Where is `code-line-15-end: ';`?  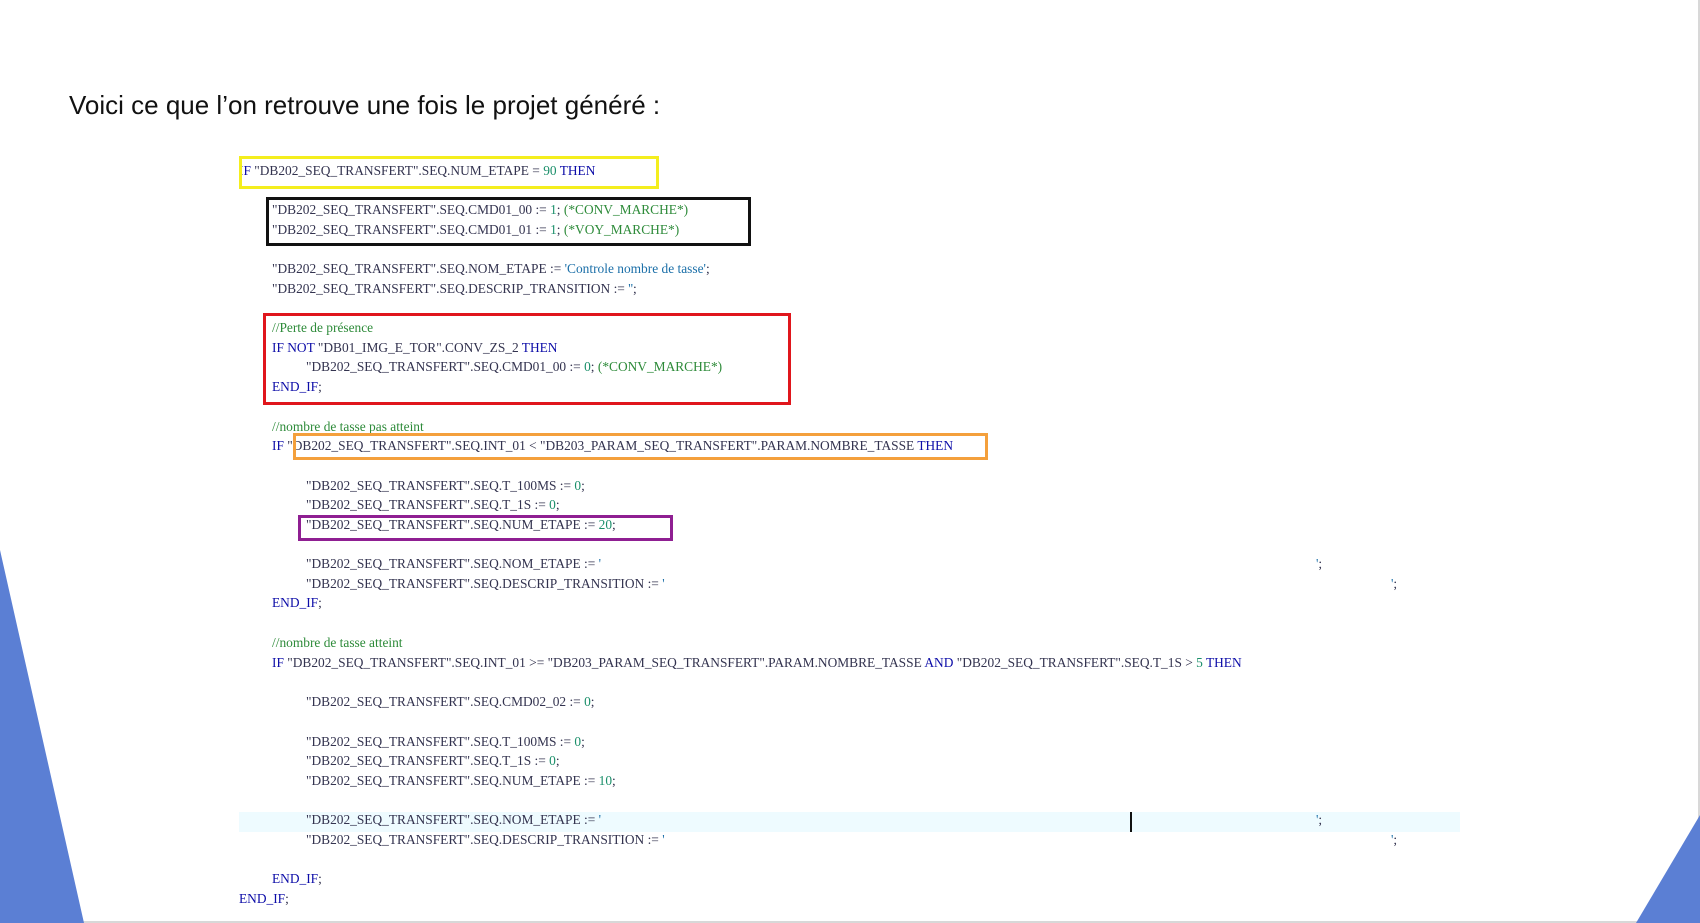 code-line-15-end: '; is located at coordinates (1319, 564).